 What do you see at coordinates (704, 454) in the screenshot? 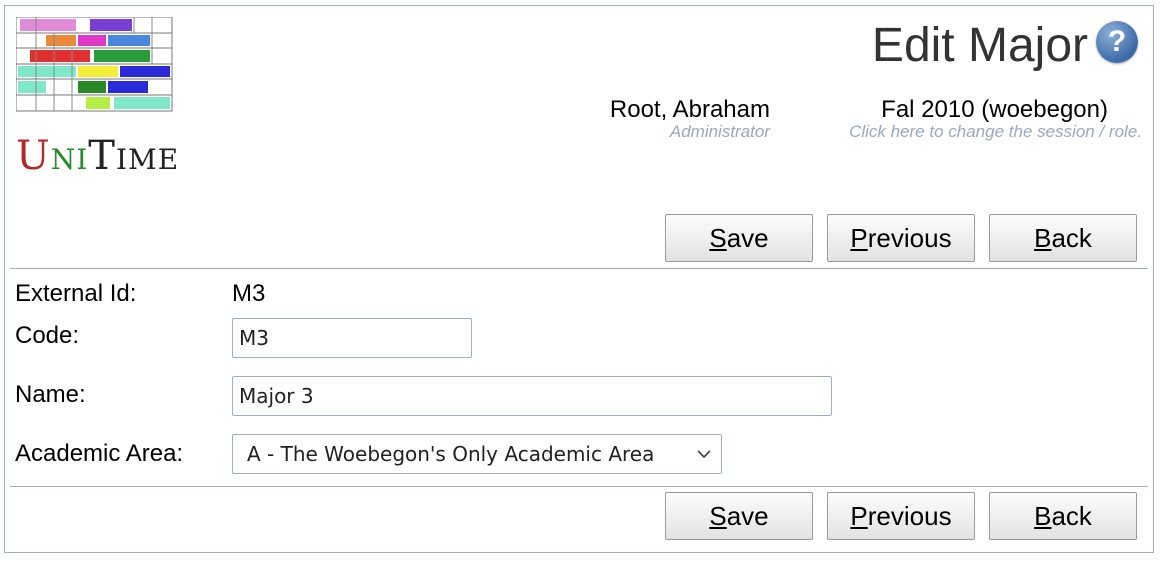
I see `chevron-down-icon` at bounding box center [704, 454].